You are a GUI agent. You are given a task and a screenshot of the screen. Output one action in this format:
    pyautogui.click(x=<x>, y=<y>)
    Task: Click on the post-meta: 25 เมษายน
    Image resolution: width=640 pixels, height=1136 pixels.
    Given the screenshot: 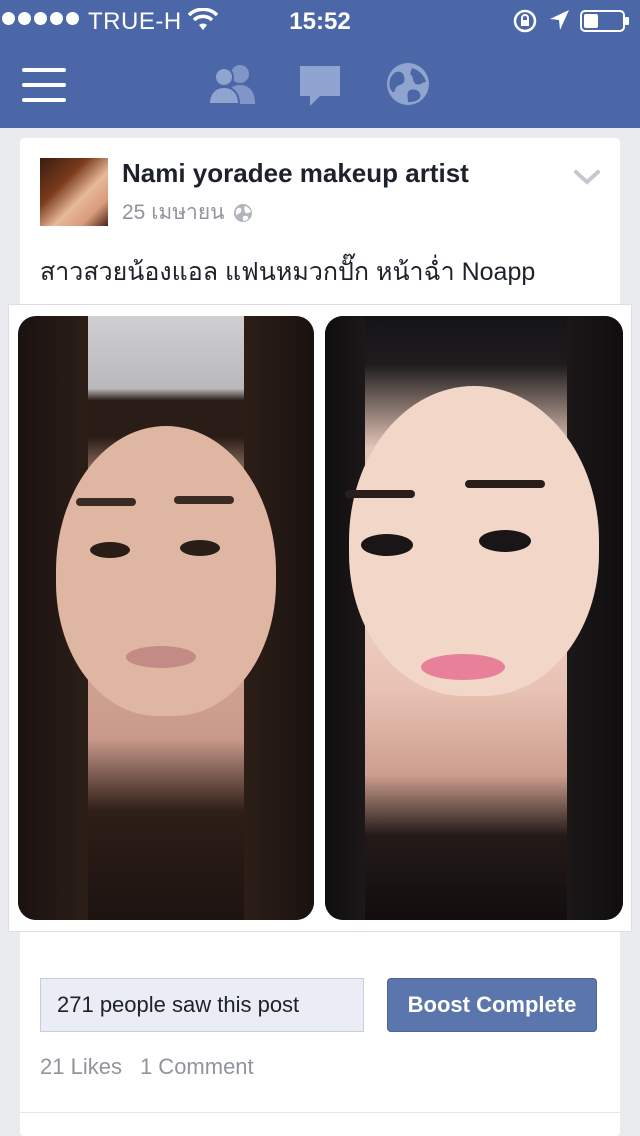 What is the action you would take?
    pyautogui.click(x=187, y=212)
    